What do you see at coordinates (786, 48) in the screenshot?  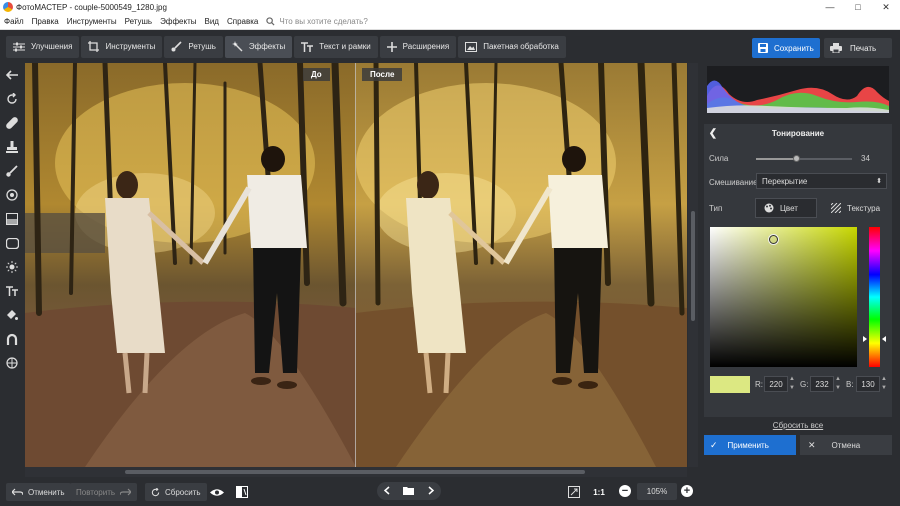 I see `save-button: Сохранить` at bounding box center [786, 48].